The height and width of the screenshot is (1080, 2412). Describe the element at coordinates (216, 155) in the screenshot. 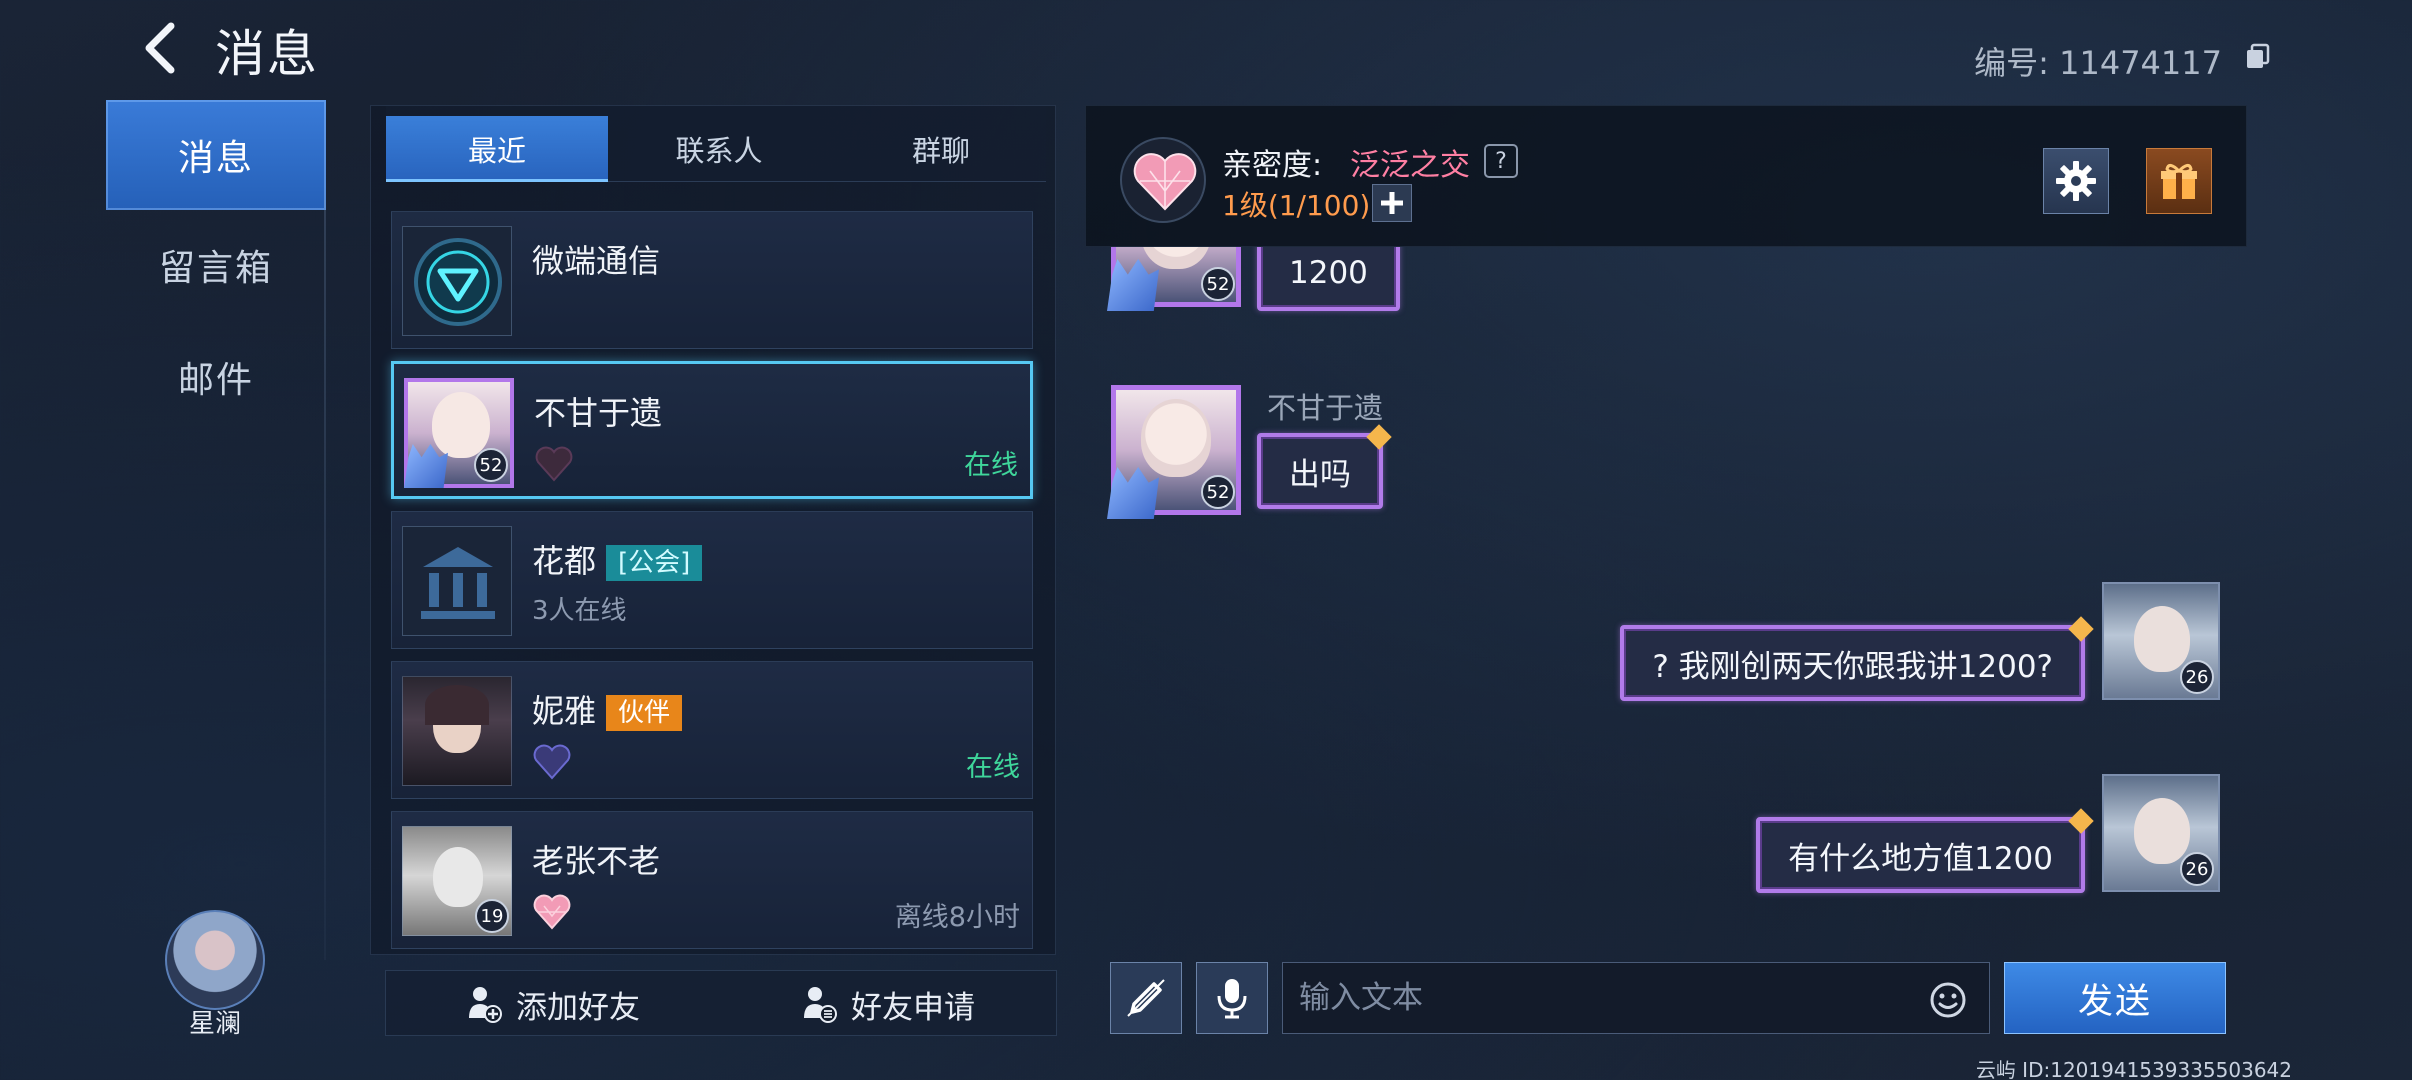

I see `nav-item-messages: 消息` at that location.